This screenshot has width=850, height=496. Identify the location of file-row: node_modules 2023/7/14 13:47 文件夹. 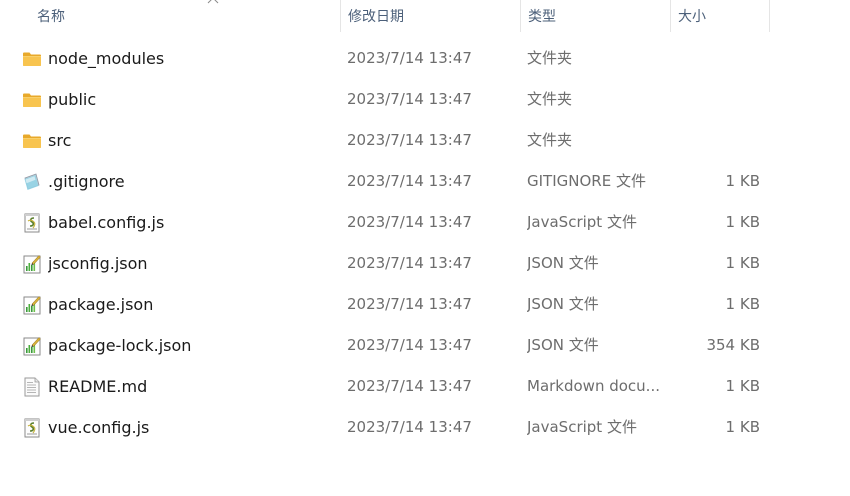
(385, 58).